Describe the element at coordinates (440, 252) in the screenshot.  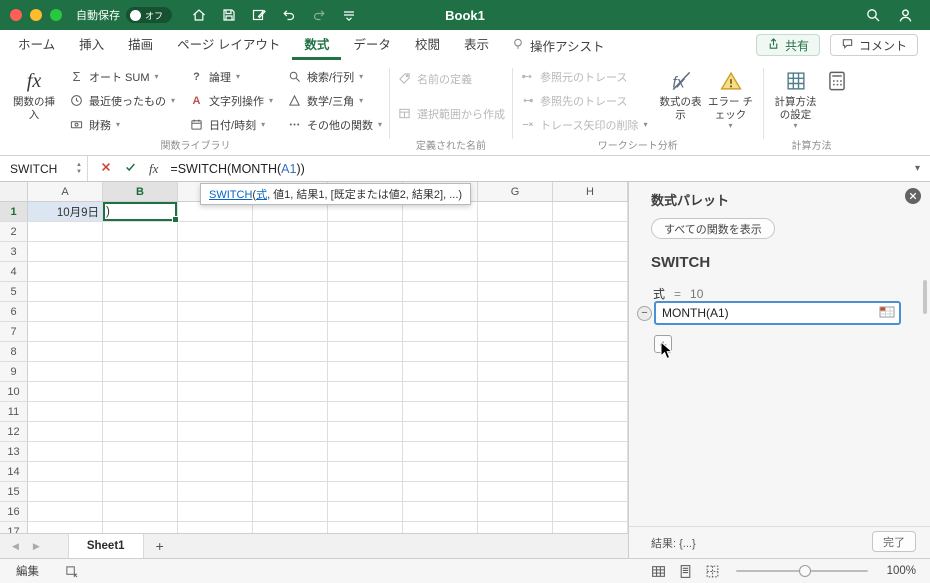
I see `cell-F3` at that location.